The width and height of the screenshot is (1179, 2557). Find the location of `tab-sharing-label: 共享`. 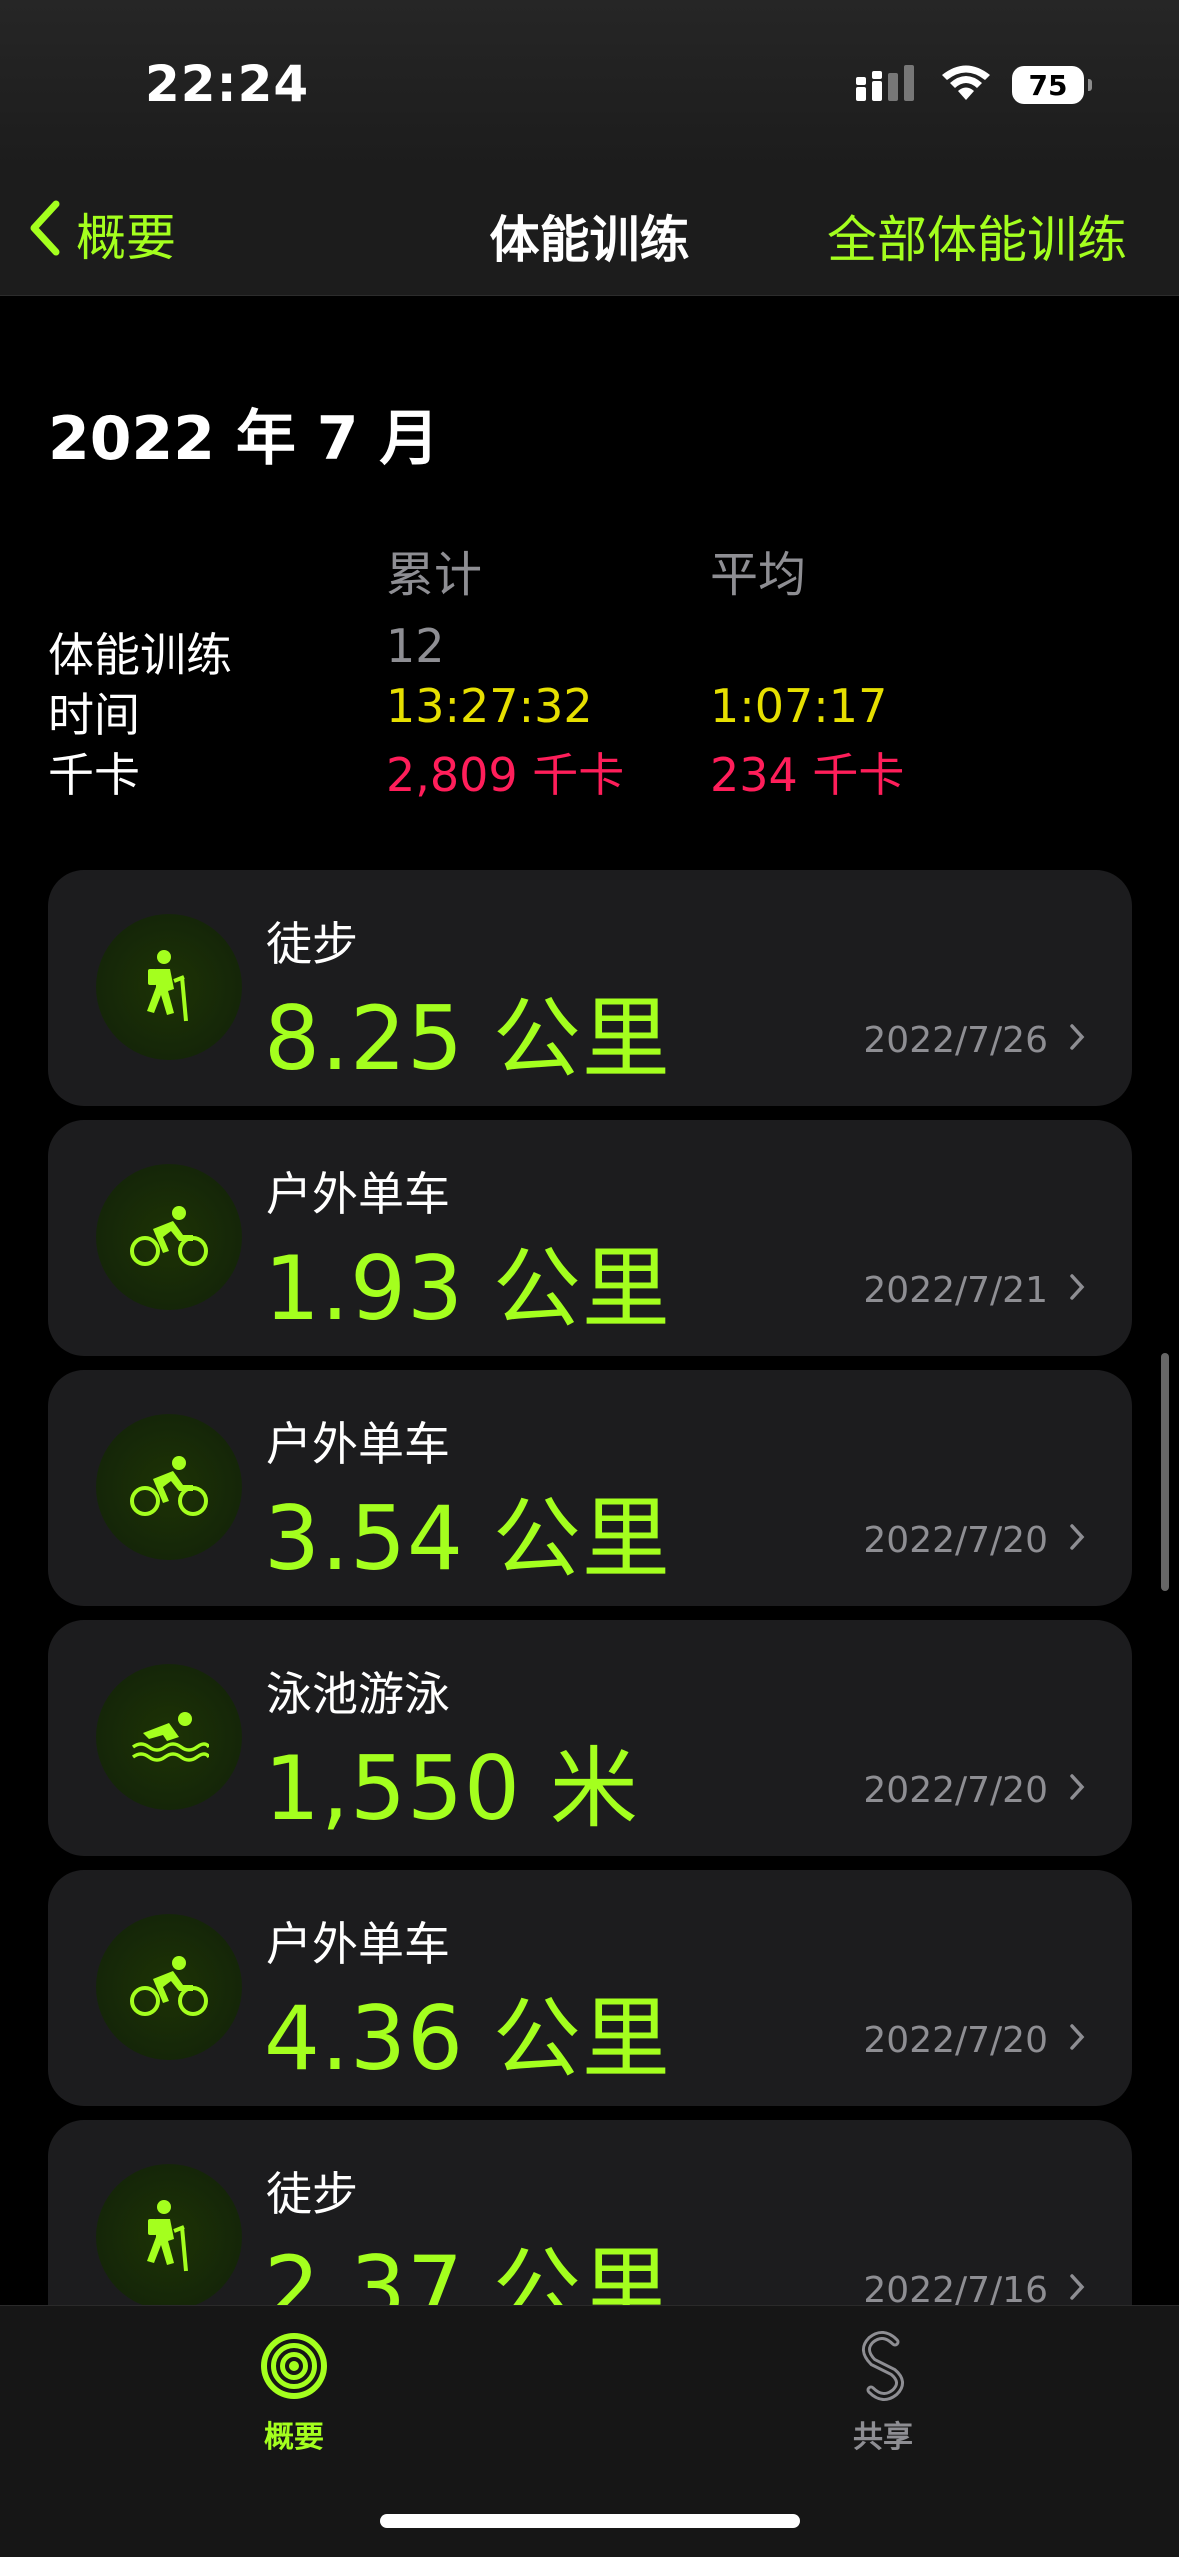

tab-sharing-label: 共享 is located at coordinates (883, 2437).